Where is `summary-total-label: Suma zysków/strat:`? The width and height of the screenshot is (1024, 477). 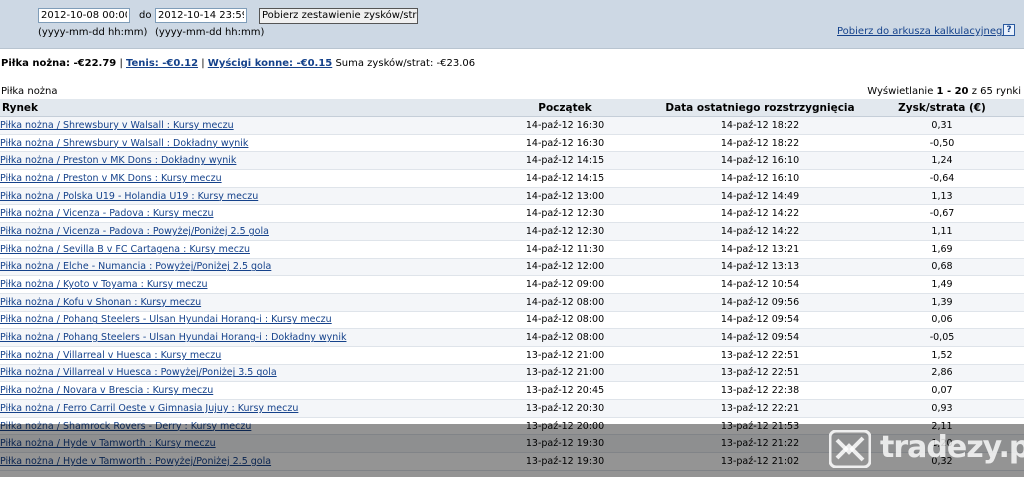
summary-total-label: Suma zysków/strat: is located at coordinates (384, 63).